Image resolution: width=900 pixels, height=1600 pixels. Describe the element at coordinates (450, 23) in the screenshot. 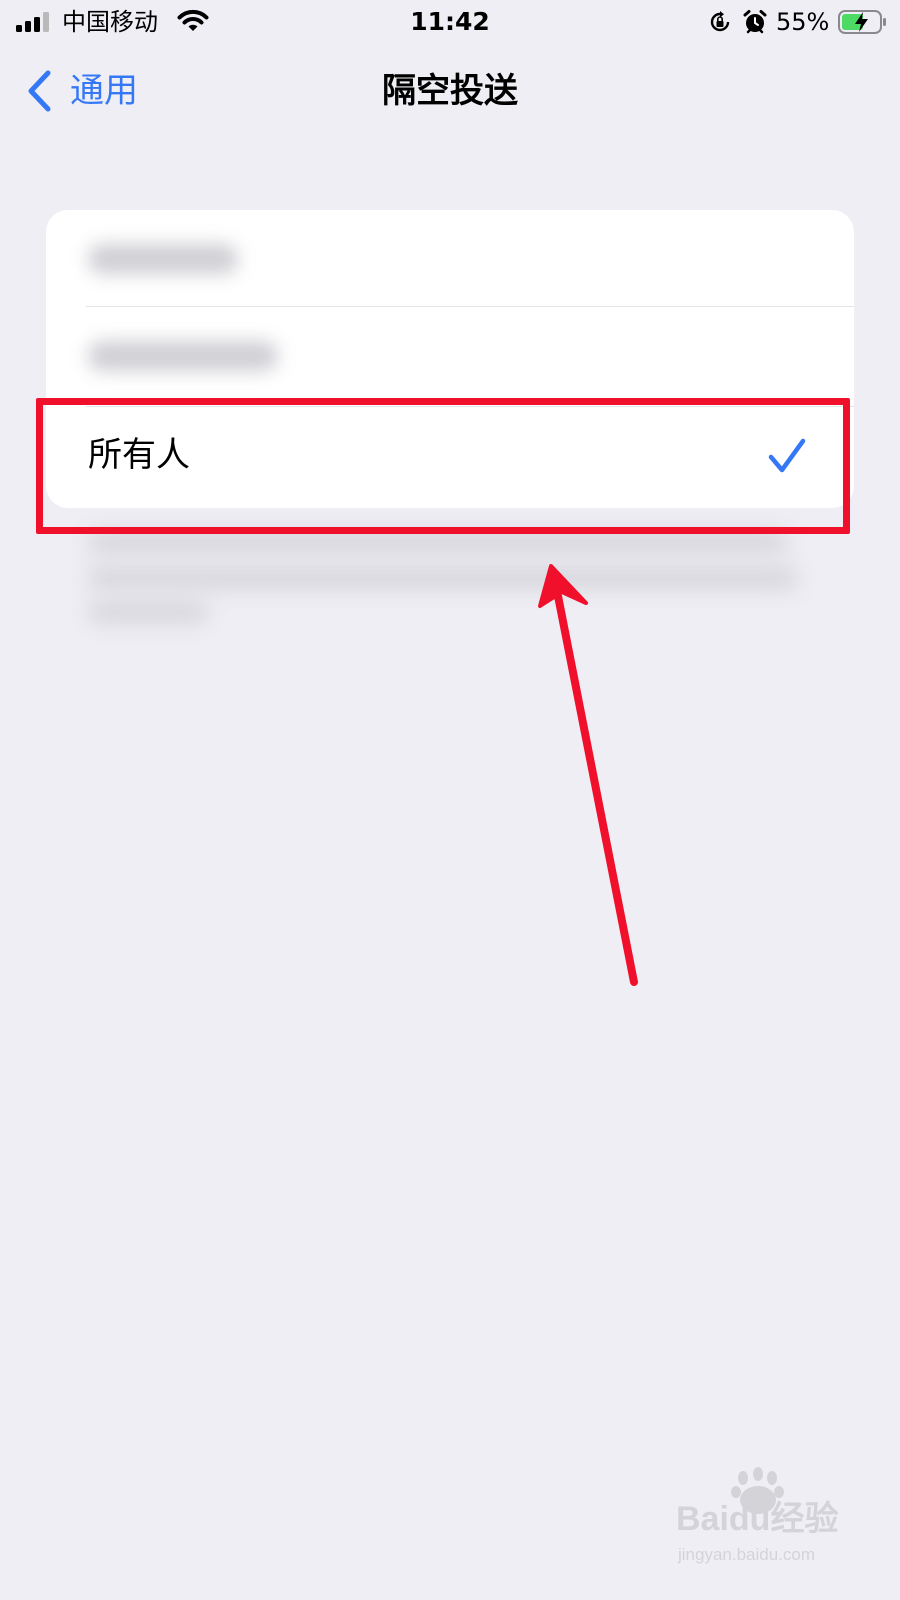

I see `status-bar: 中国移动 11:42 55%` at that location.